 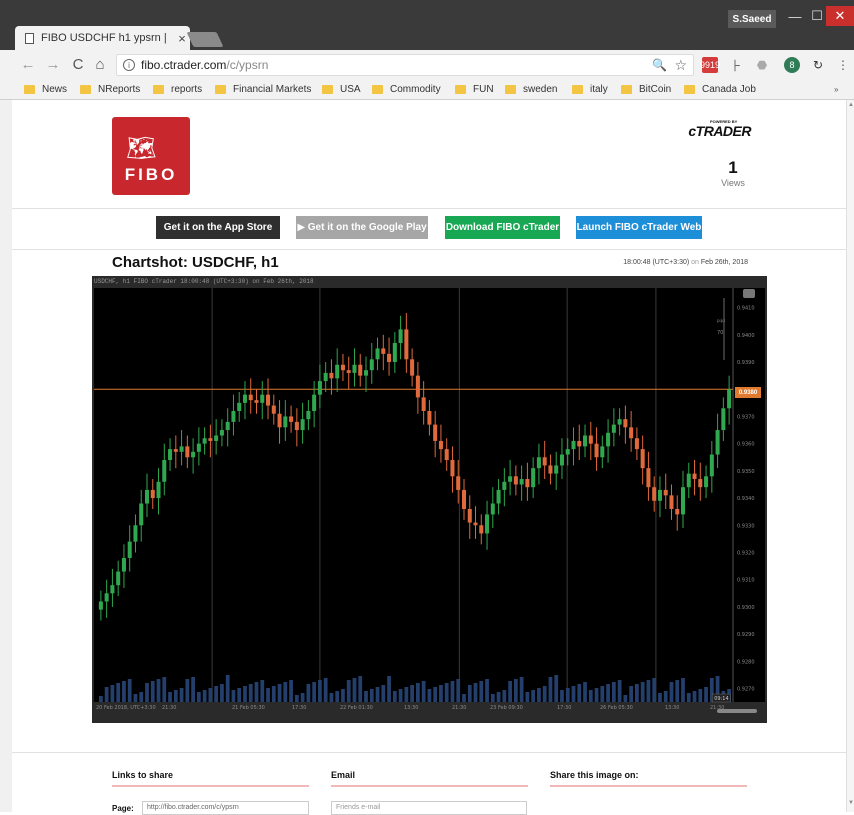 What do you see at coordinates (737, 711) in the screenshot?
I see `chart-scroll-thumb` at bounding box center [737, 711].